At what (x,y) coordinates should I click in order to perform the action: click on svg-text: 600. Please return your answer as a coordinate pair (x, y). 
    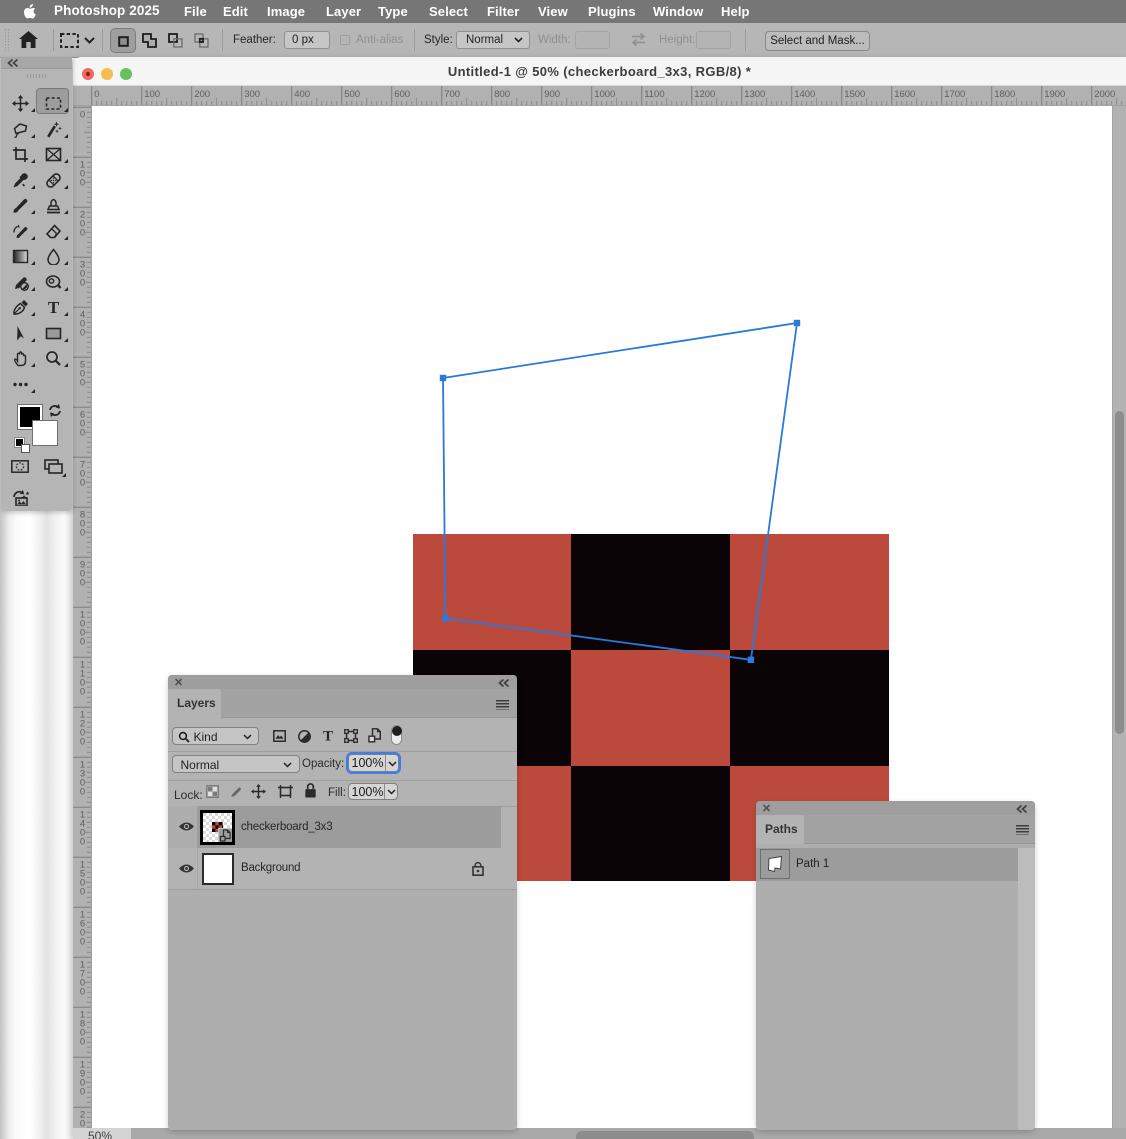
    Looking at the image, I should click on (402, 94).